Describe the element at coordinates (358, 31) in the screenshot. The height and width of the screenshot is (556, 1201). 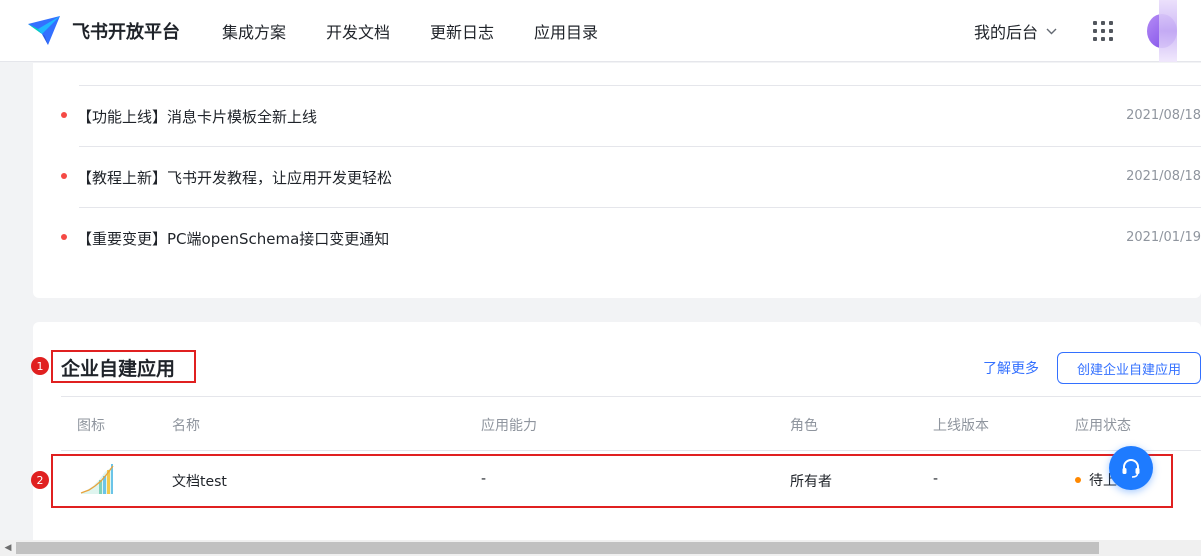
I see `nav-item-dev-docs: 开发文档` at that location.